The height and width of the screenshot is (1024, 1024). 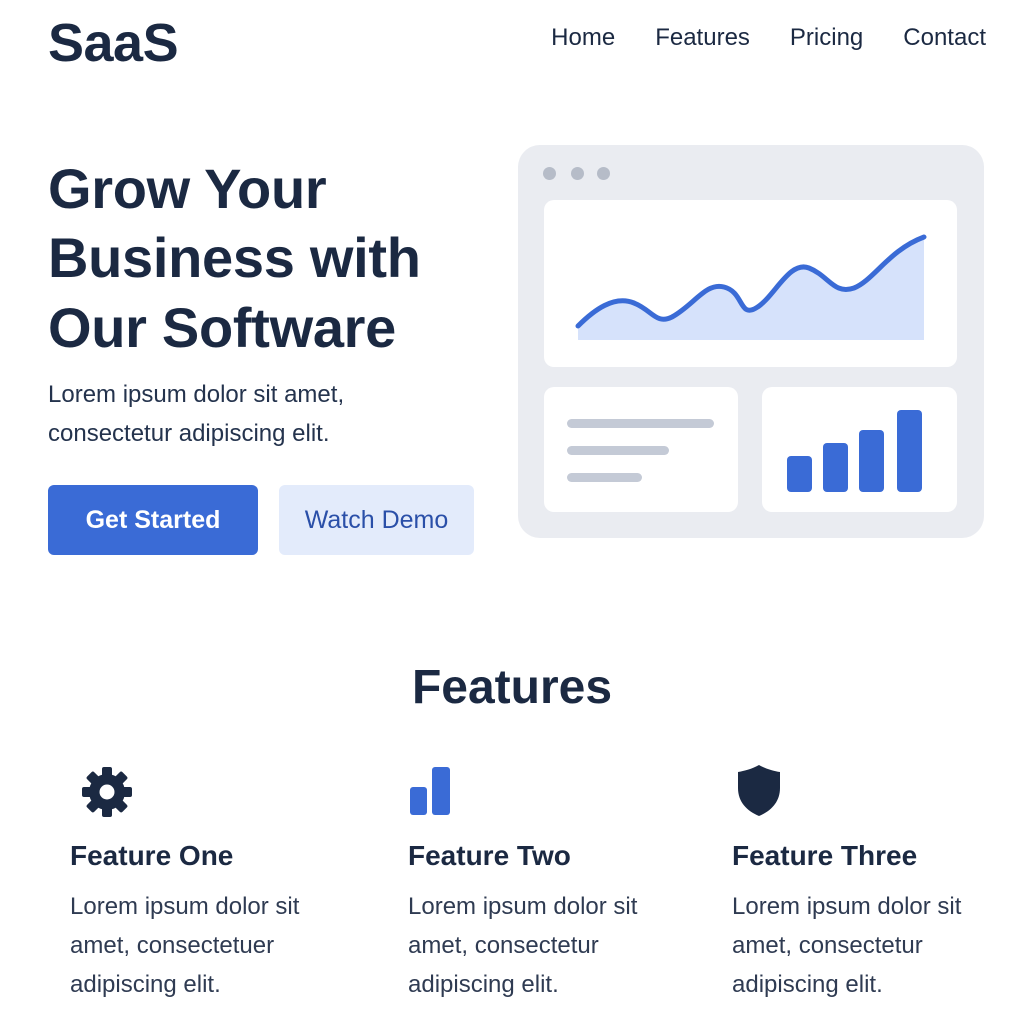 I want to click on area-fill, so click(x=751, y=288).